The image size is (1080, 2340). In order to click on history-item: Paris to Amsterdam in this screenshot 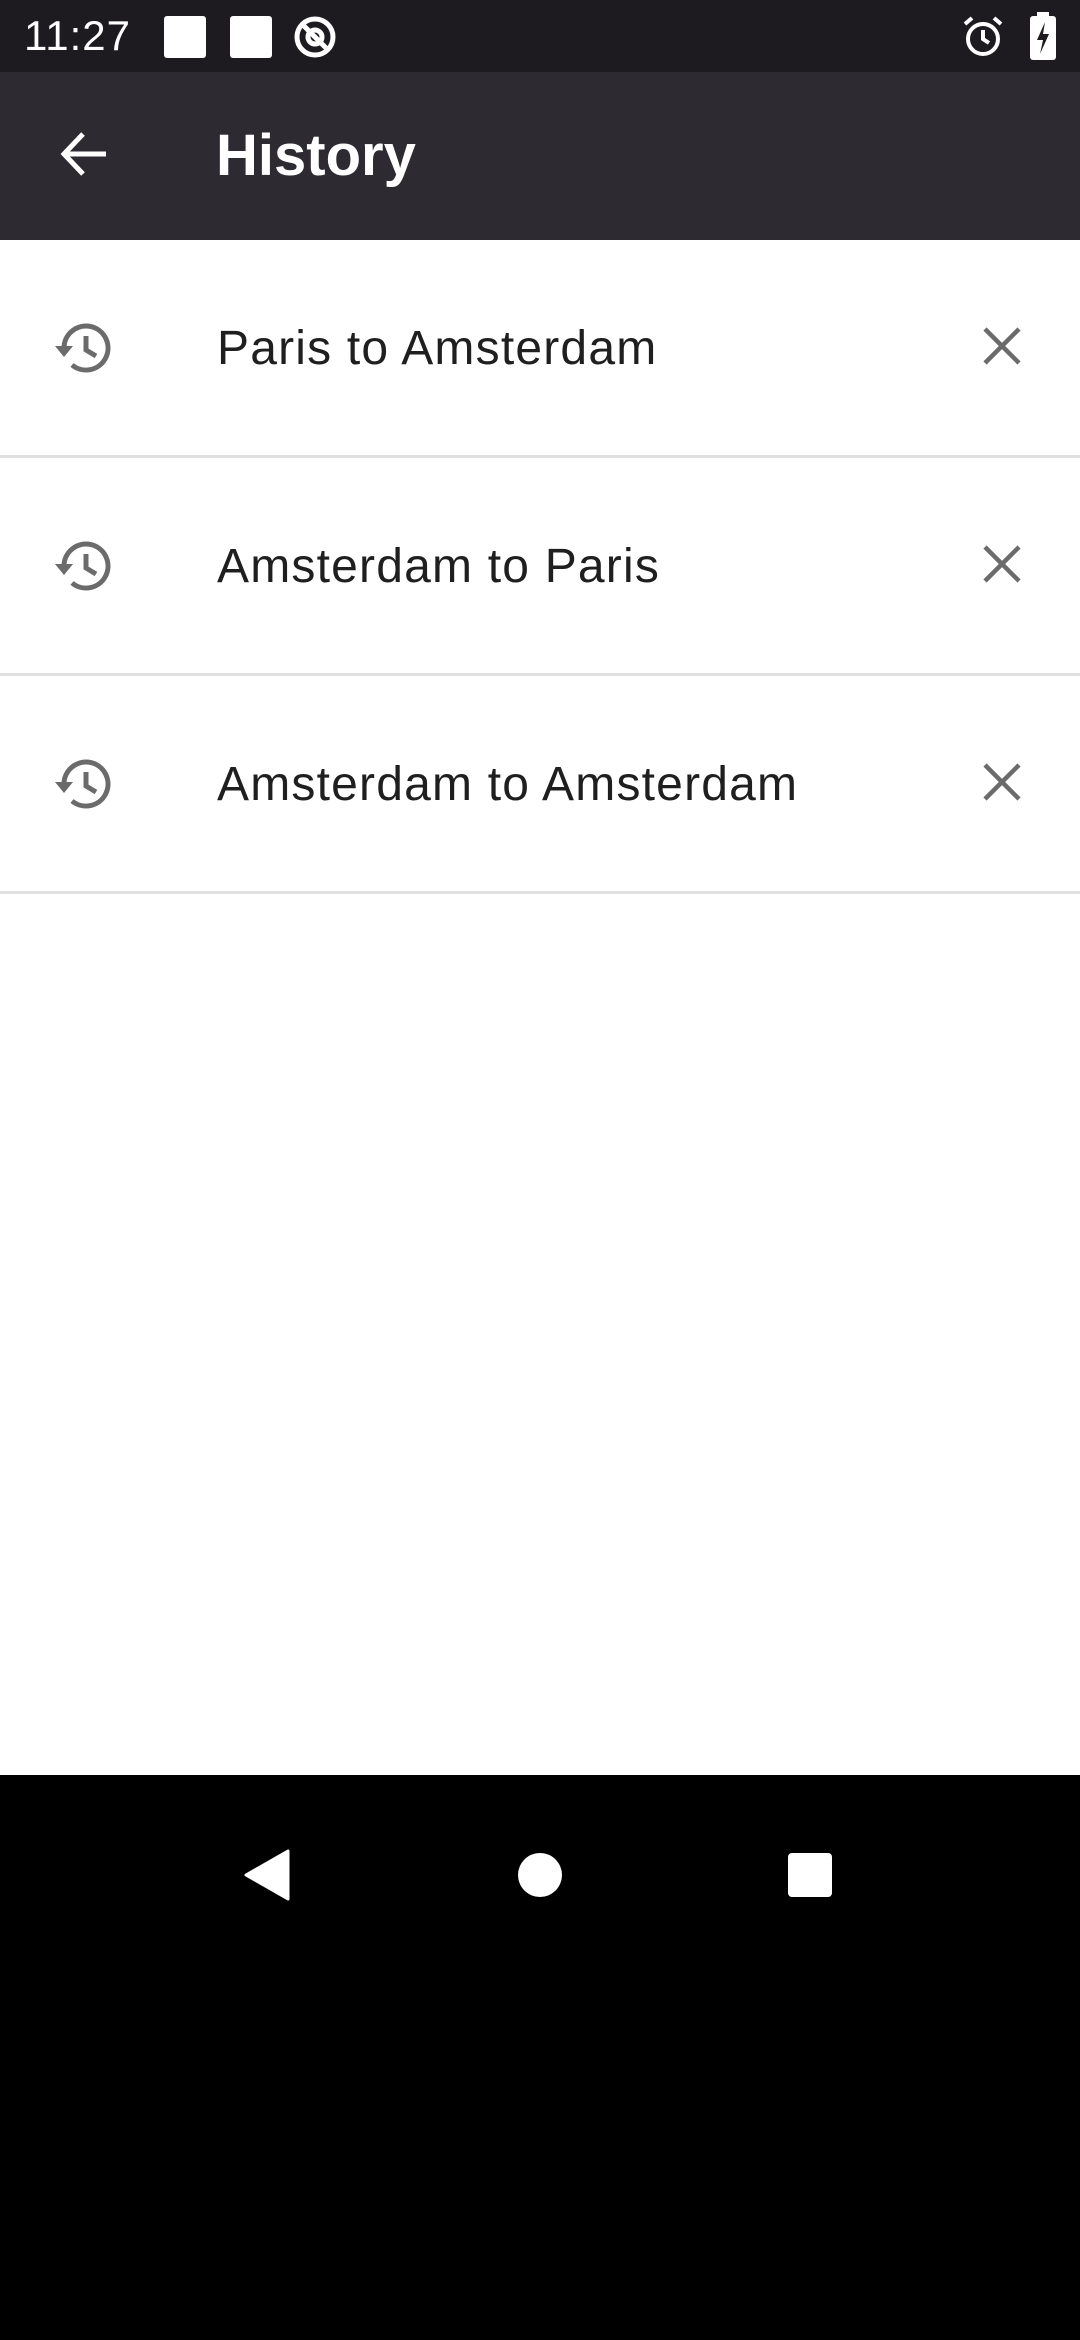, I will do `click(540, 349)`.